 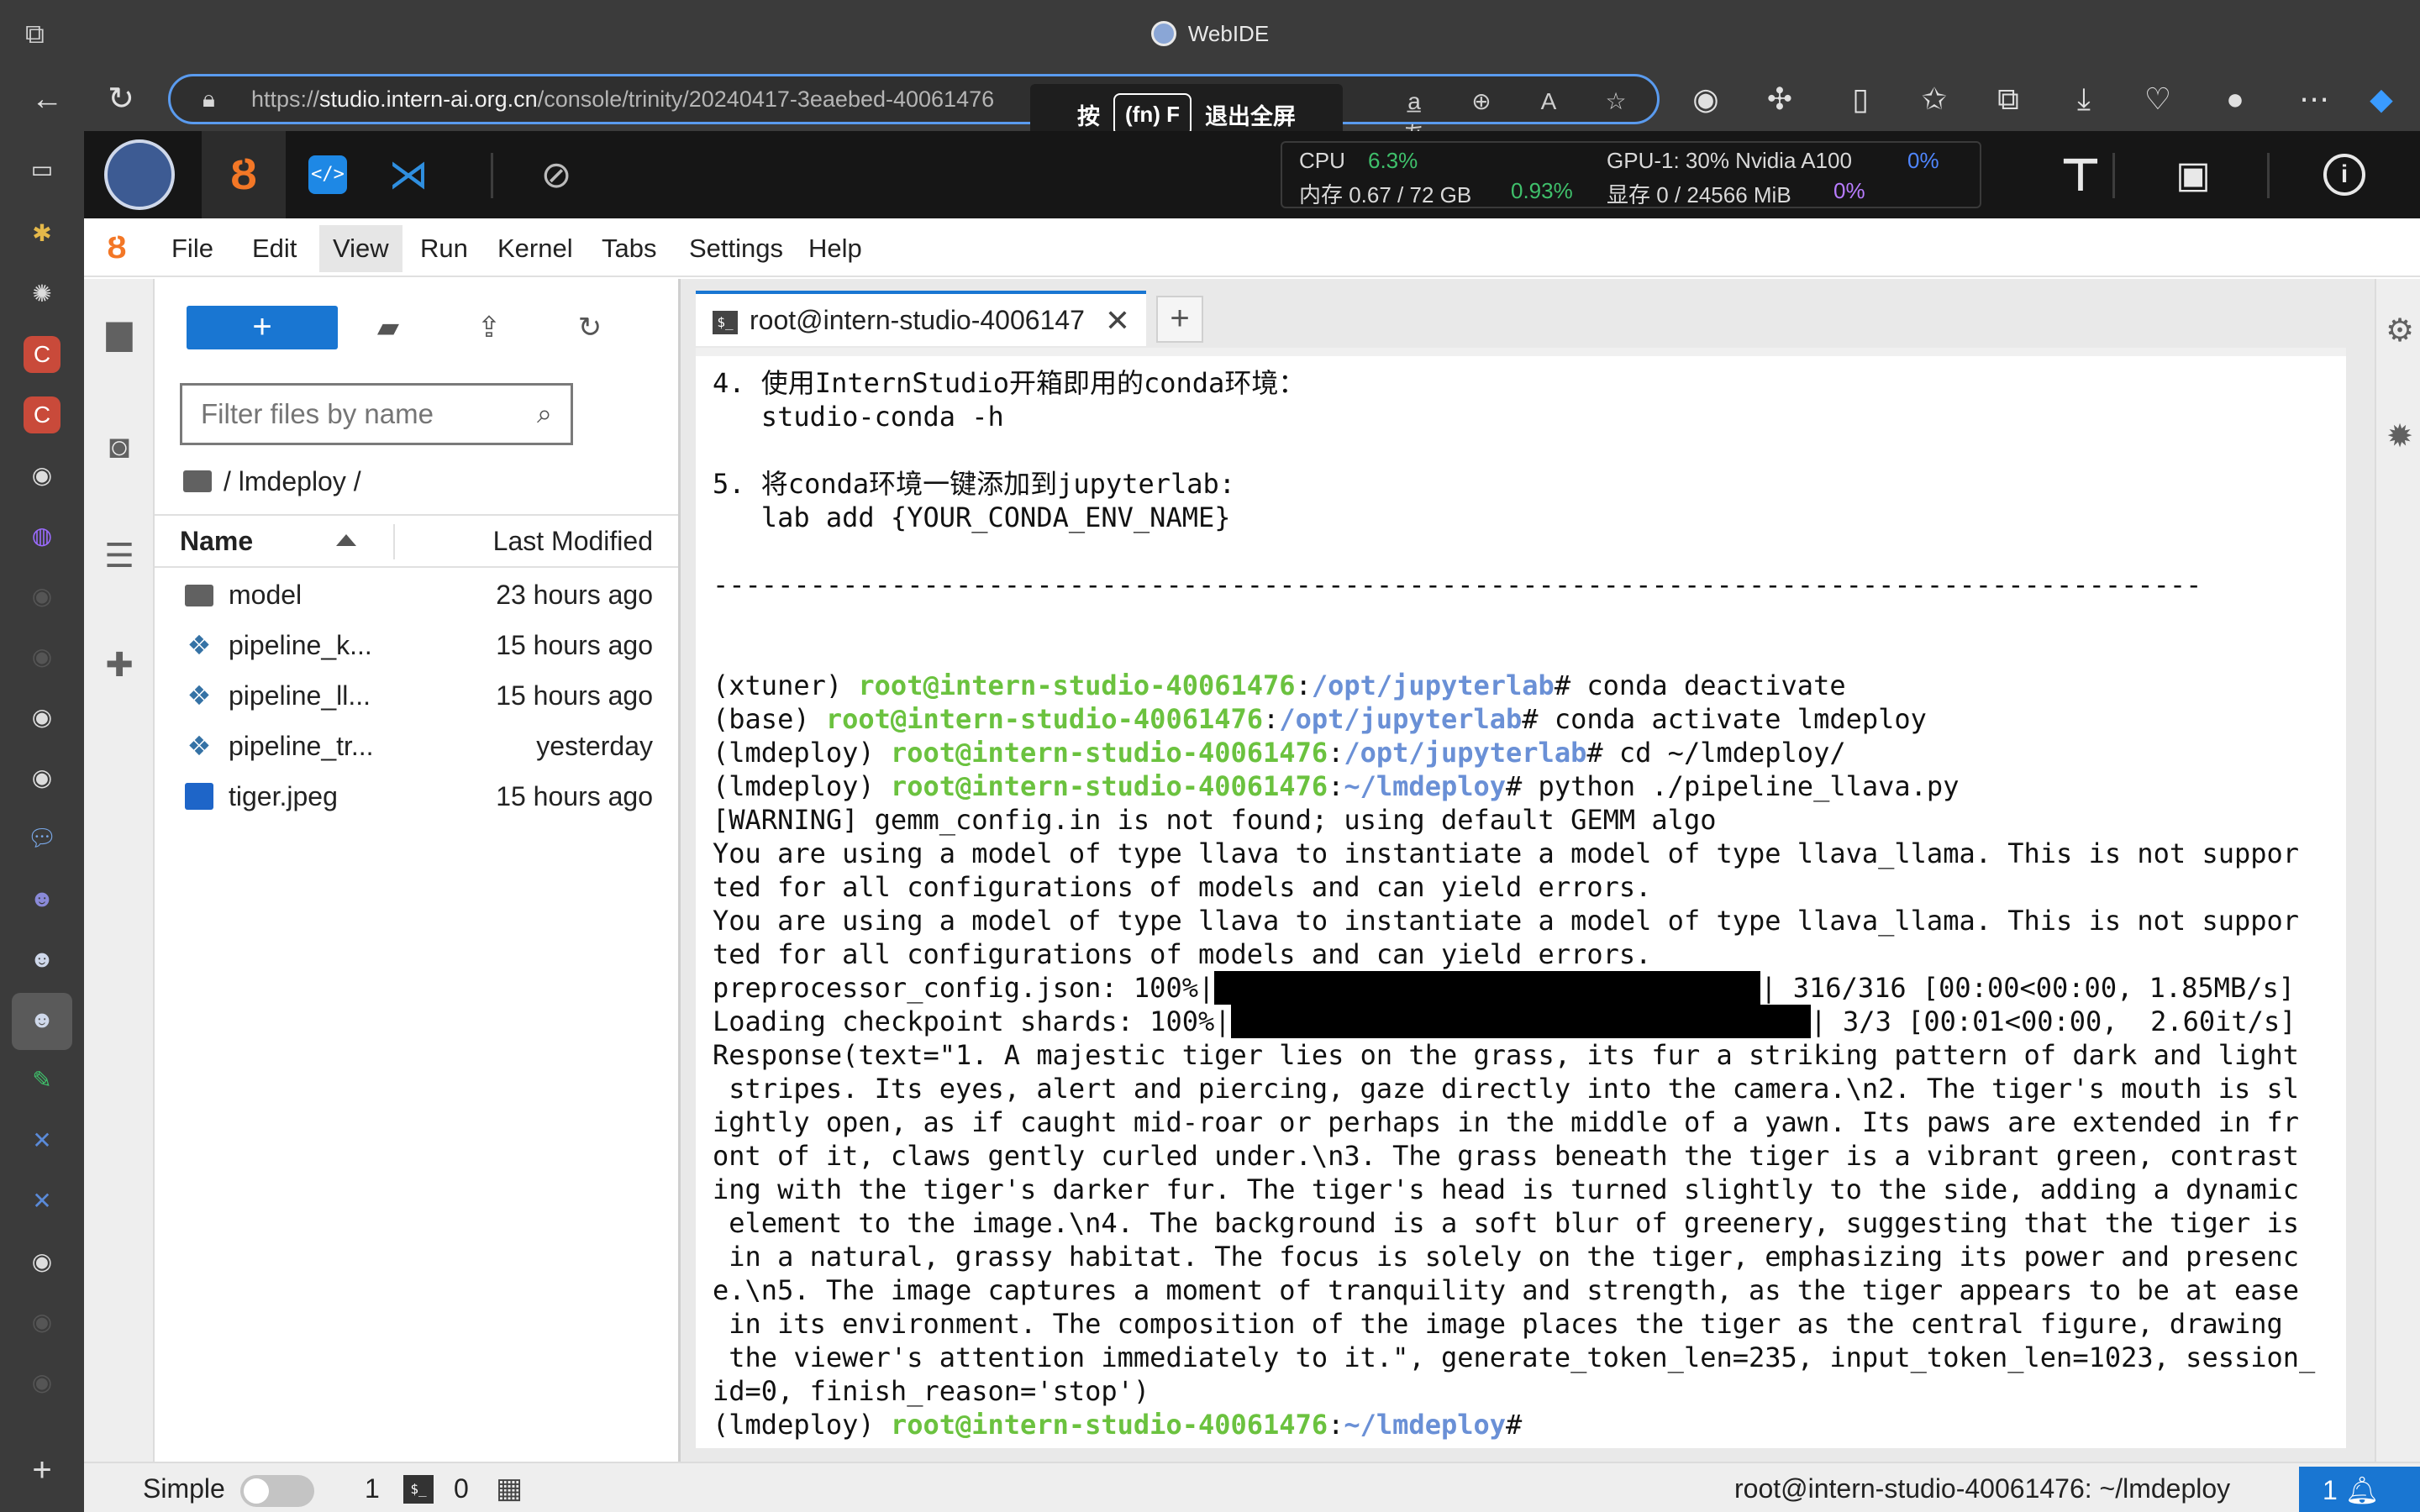 I want to click on new-tab-plus-icon: +, so click(x=42, y=1470).